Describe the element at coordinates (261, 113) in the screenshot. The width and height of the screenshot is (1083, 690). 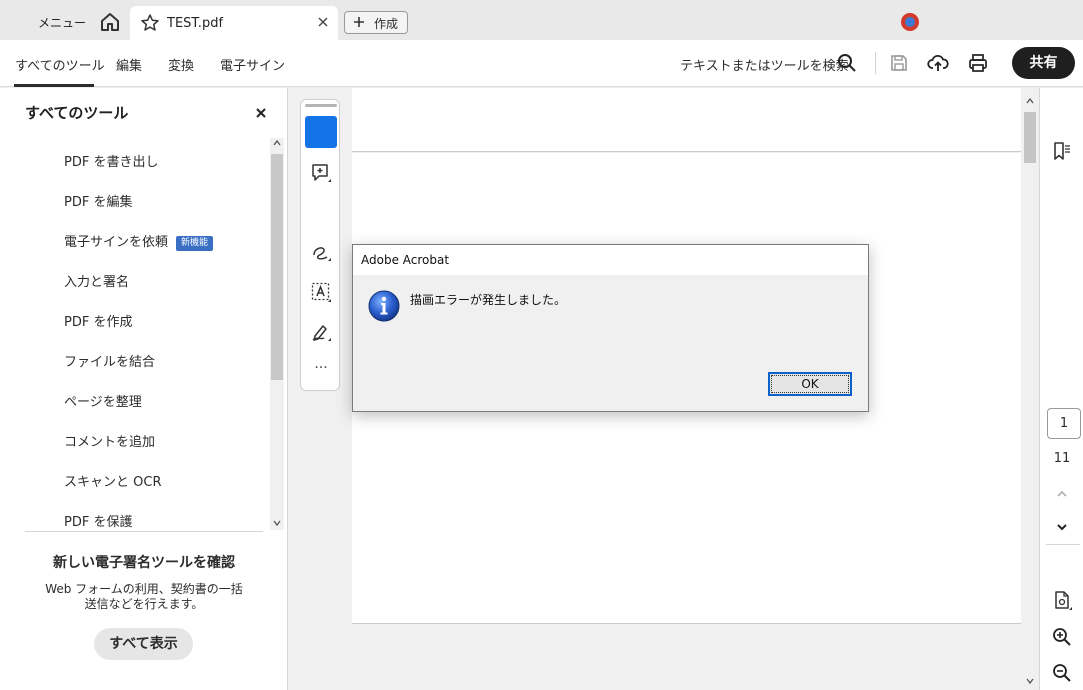
I see `close-panel-icon` at that location.